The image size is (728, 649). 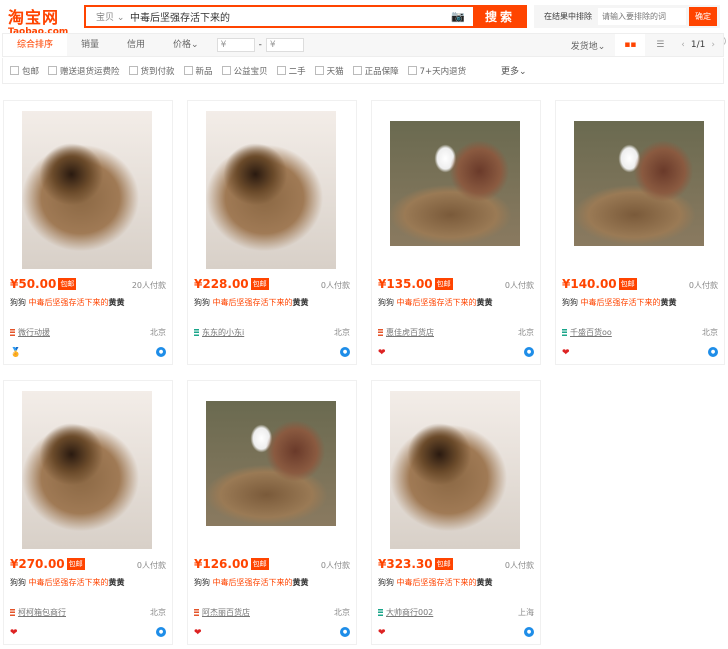 I want to click on exclude-input, so click(x=642, y=16).